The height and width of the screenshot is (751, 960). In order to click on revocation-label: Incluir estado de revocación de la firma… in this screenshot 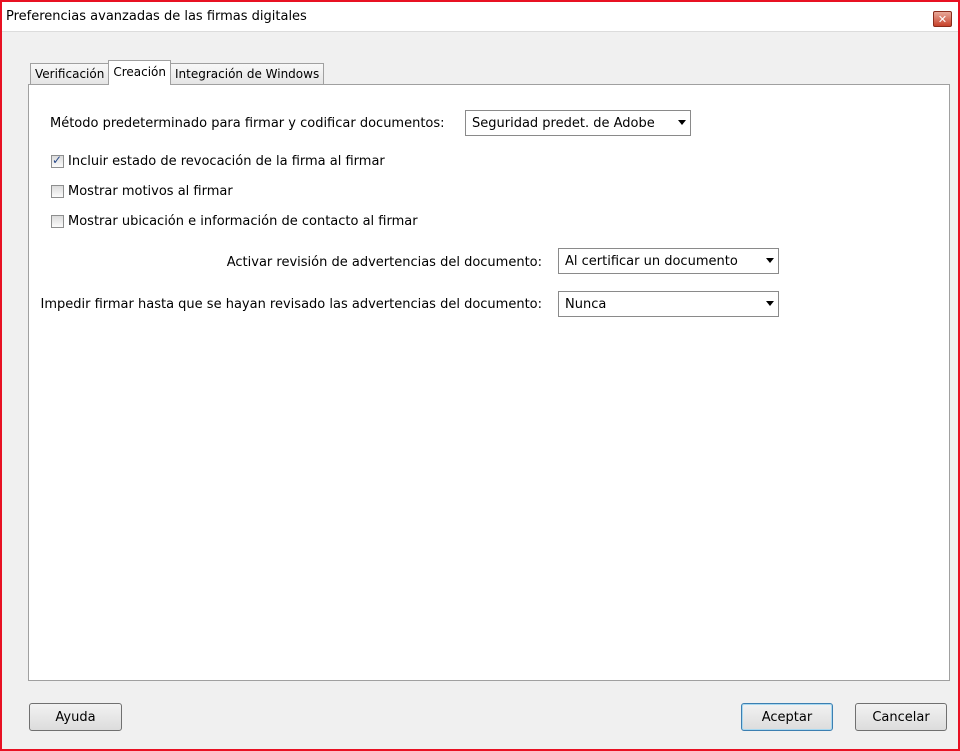, I will do `click(226, 161)`.